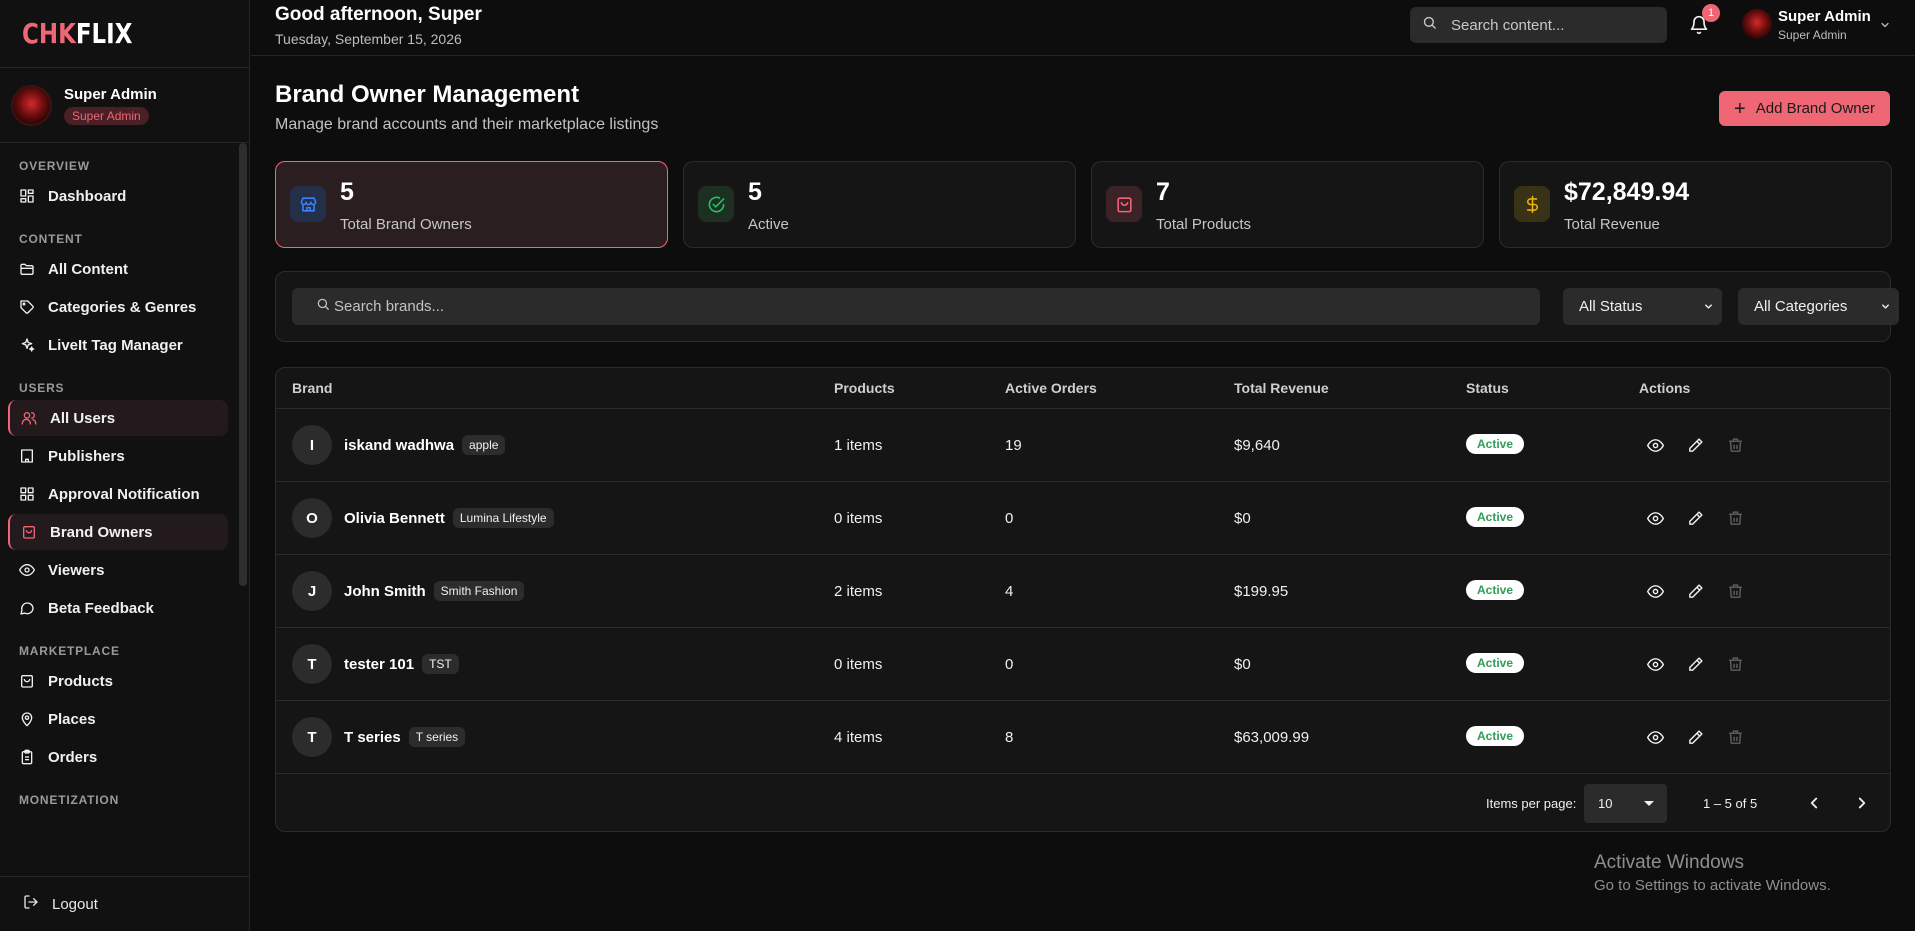 The width and height of the screenshot is (1915, 931). Describe the element at coordinates (27, 456) in the screenshot. I see `building-icon` at that location.